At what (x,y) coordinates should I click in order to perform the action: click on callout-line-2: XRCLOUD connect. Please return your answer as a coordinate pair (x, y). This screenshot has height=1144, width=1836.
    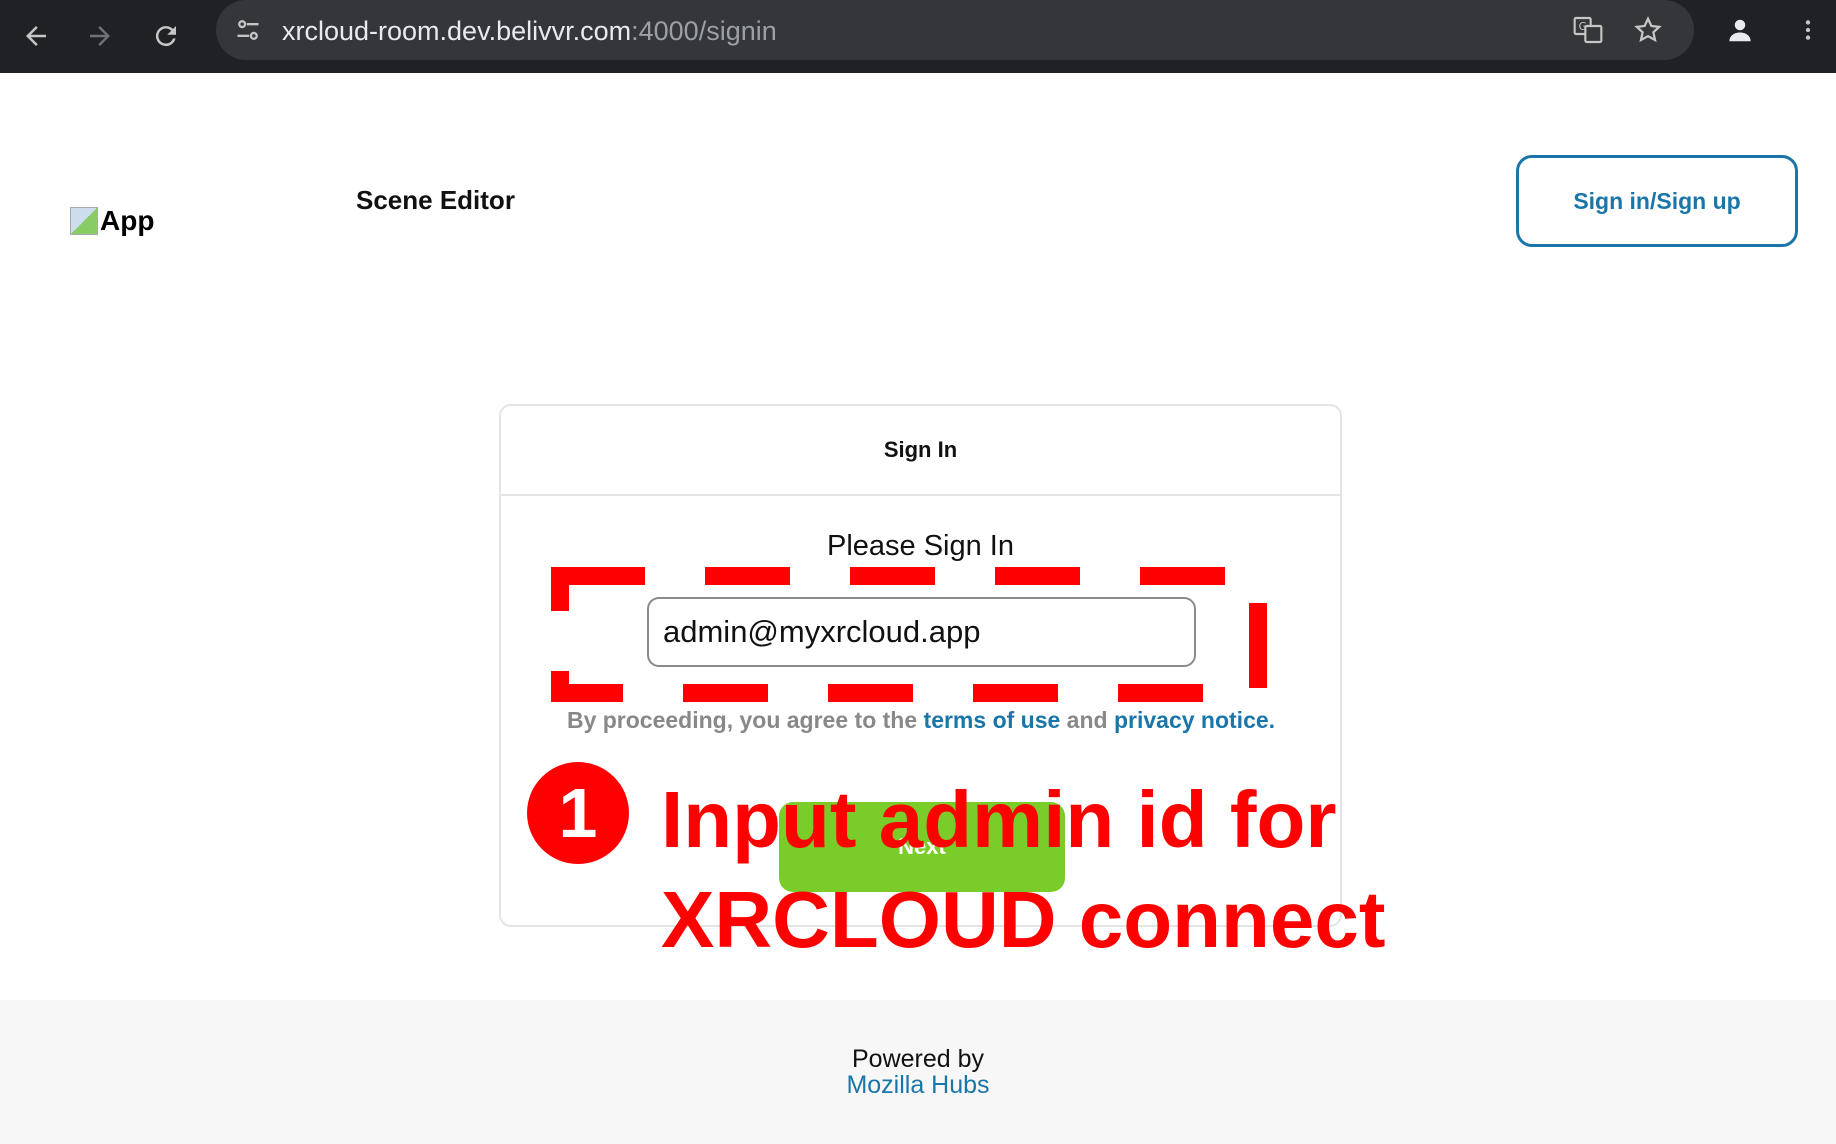
    Looking at the image, I should click on (1023, 919).